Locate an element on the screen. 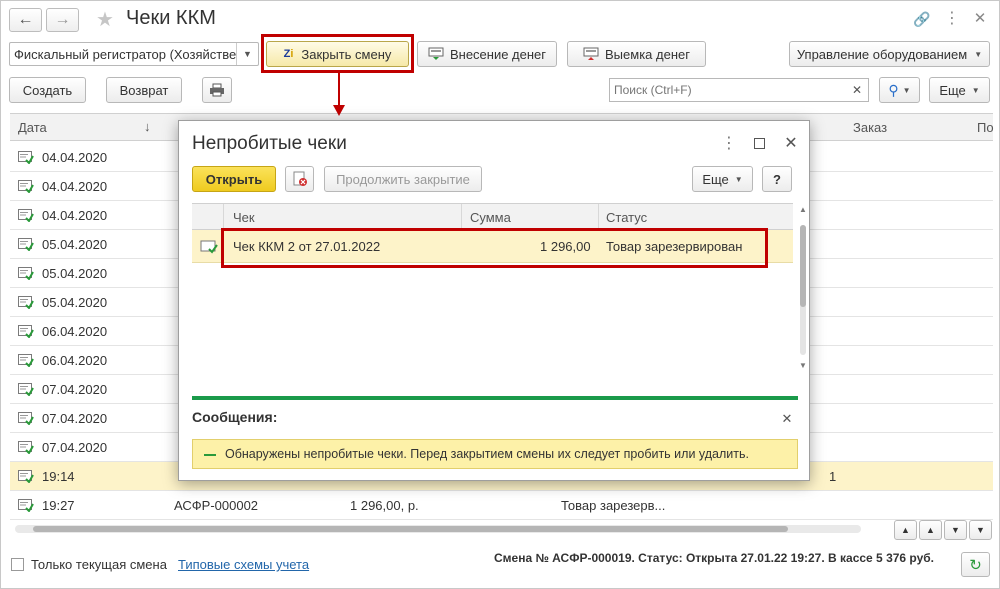 This screenshot has width=1000, height=589. column-sum: Сумма is located at coordinates (490, 217).